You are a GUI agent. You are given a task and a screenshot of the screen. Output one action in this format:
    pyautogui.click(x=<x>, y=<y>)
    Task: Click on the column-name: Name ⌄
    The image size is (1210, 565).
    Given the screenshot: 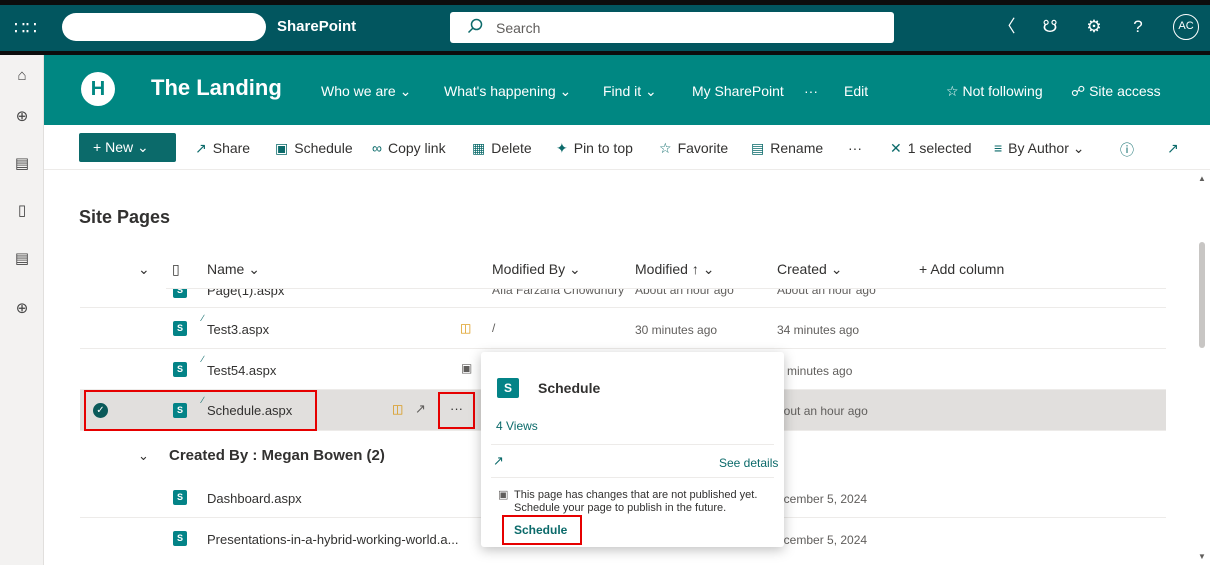 What is the action you would take?
    pyautogui.click(x=233, y=269)
    